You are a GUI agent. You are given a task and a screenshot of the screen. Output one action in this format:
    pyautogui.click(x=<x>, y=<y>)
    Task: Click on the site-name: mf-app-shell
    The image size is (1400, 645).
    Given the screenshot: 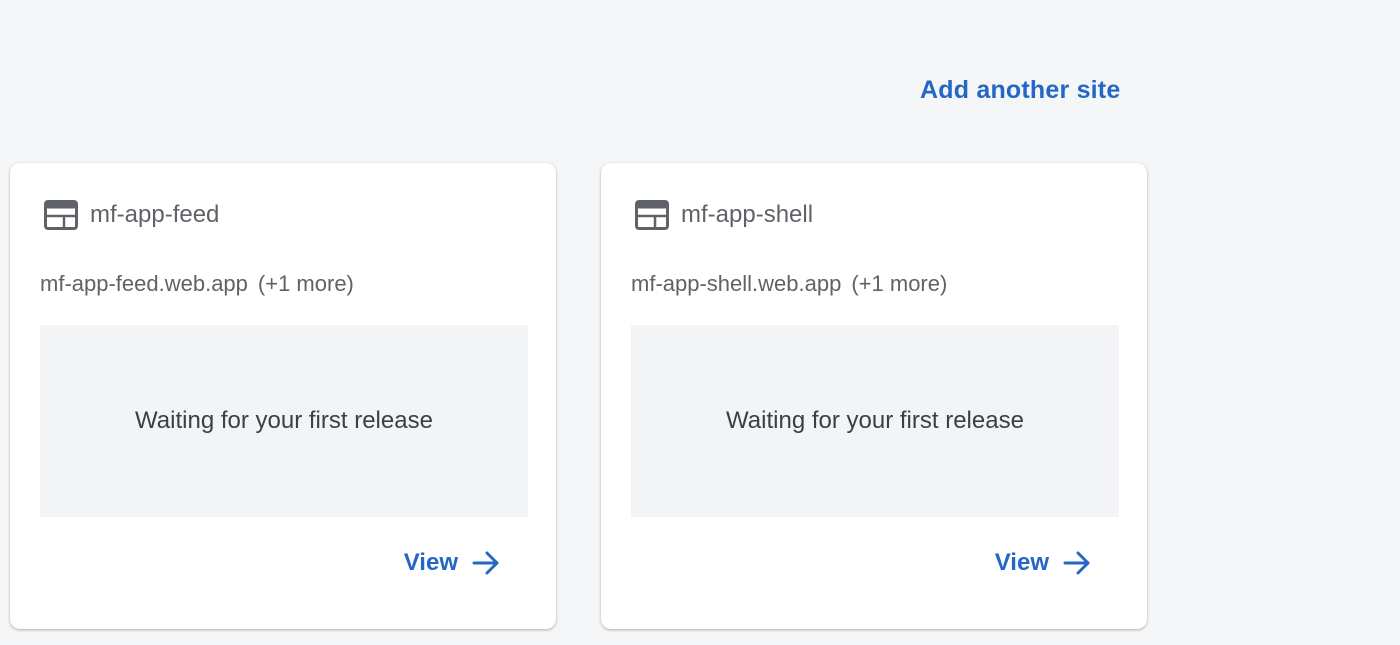 What is the action you would take?
    pyautogui.click(x=747, y=214)
    